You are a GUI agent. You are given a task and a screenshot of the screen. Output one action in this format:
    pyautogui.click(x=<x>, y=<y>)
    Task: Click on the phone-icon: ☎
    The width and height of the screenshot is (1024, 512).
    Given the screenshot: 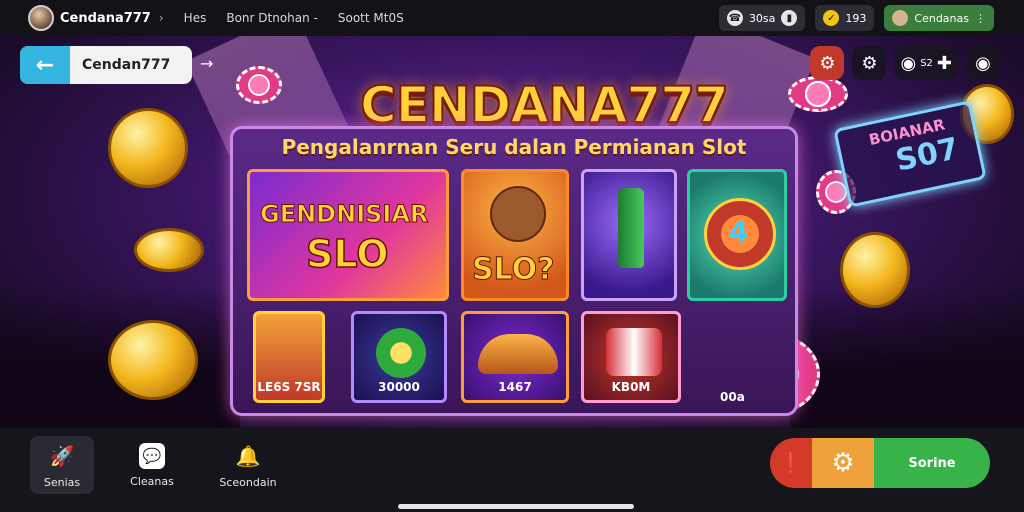 What is the action you would take?
    pyautogui.click(x=734, y=18)
    